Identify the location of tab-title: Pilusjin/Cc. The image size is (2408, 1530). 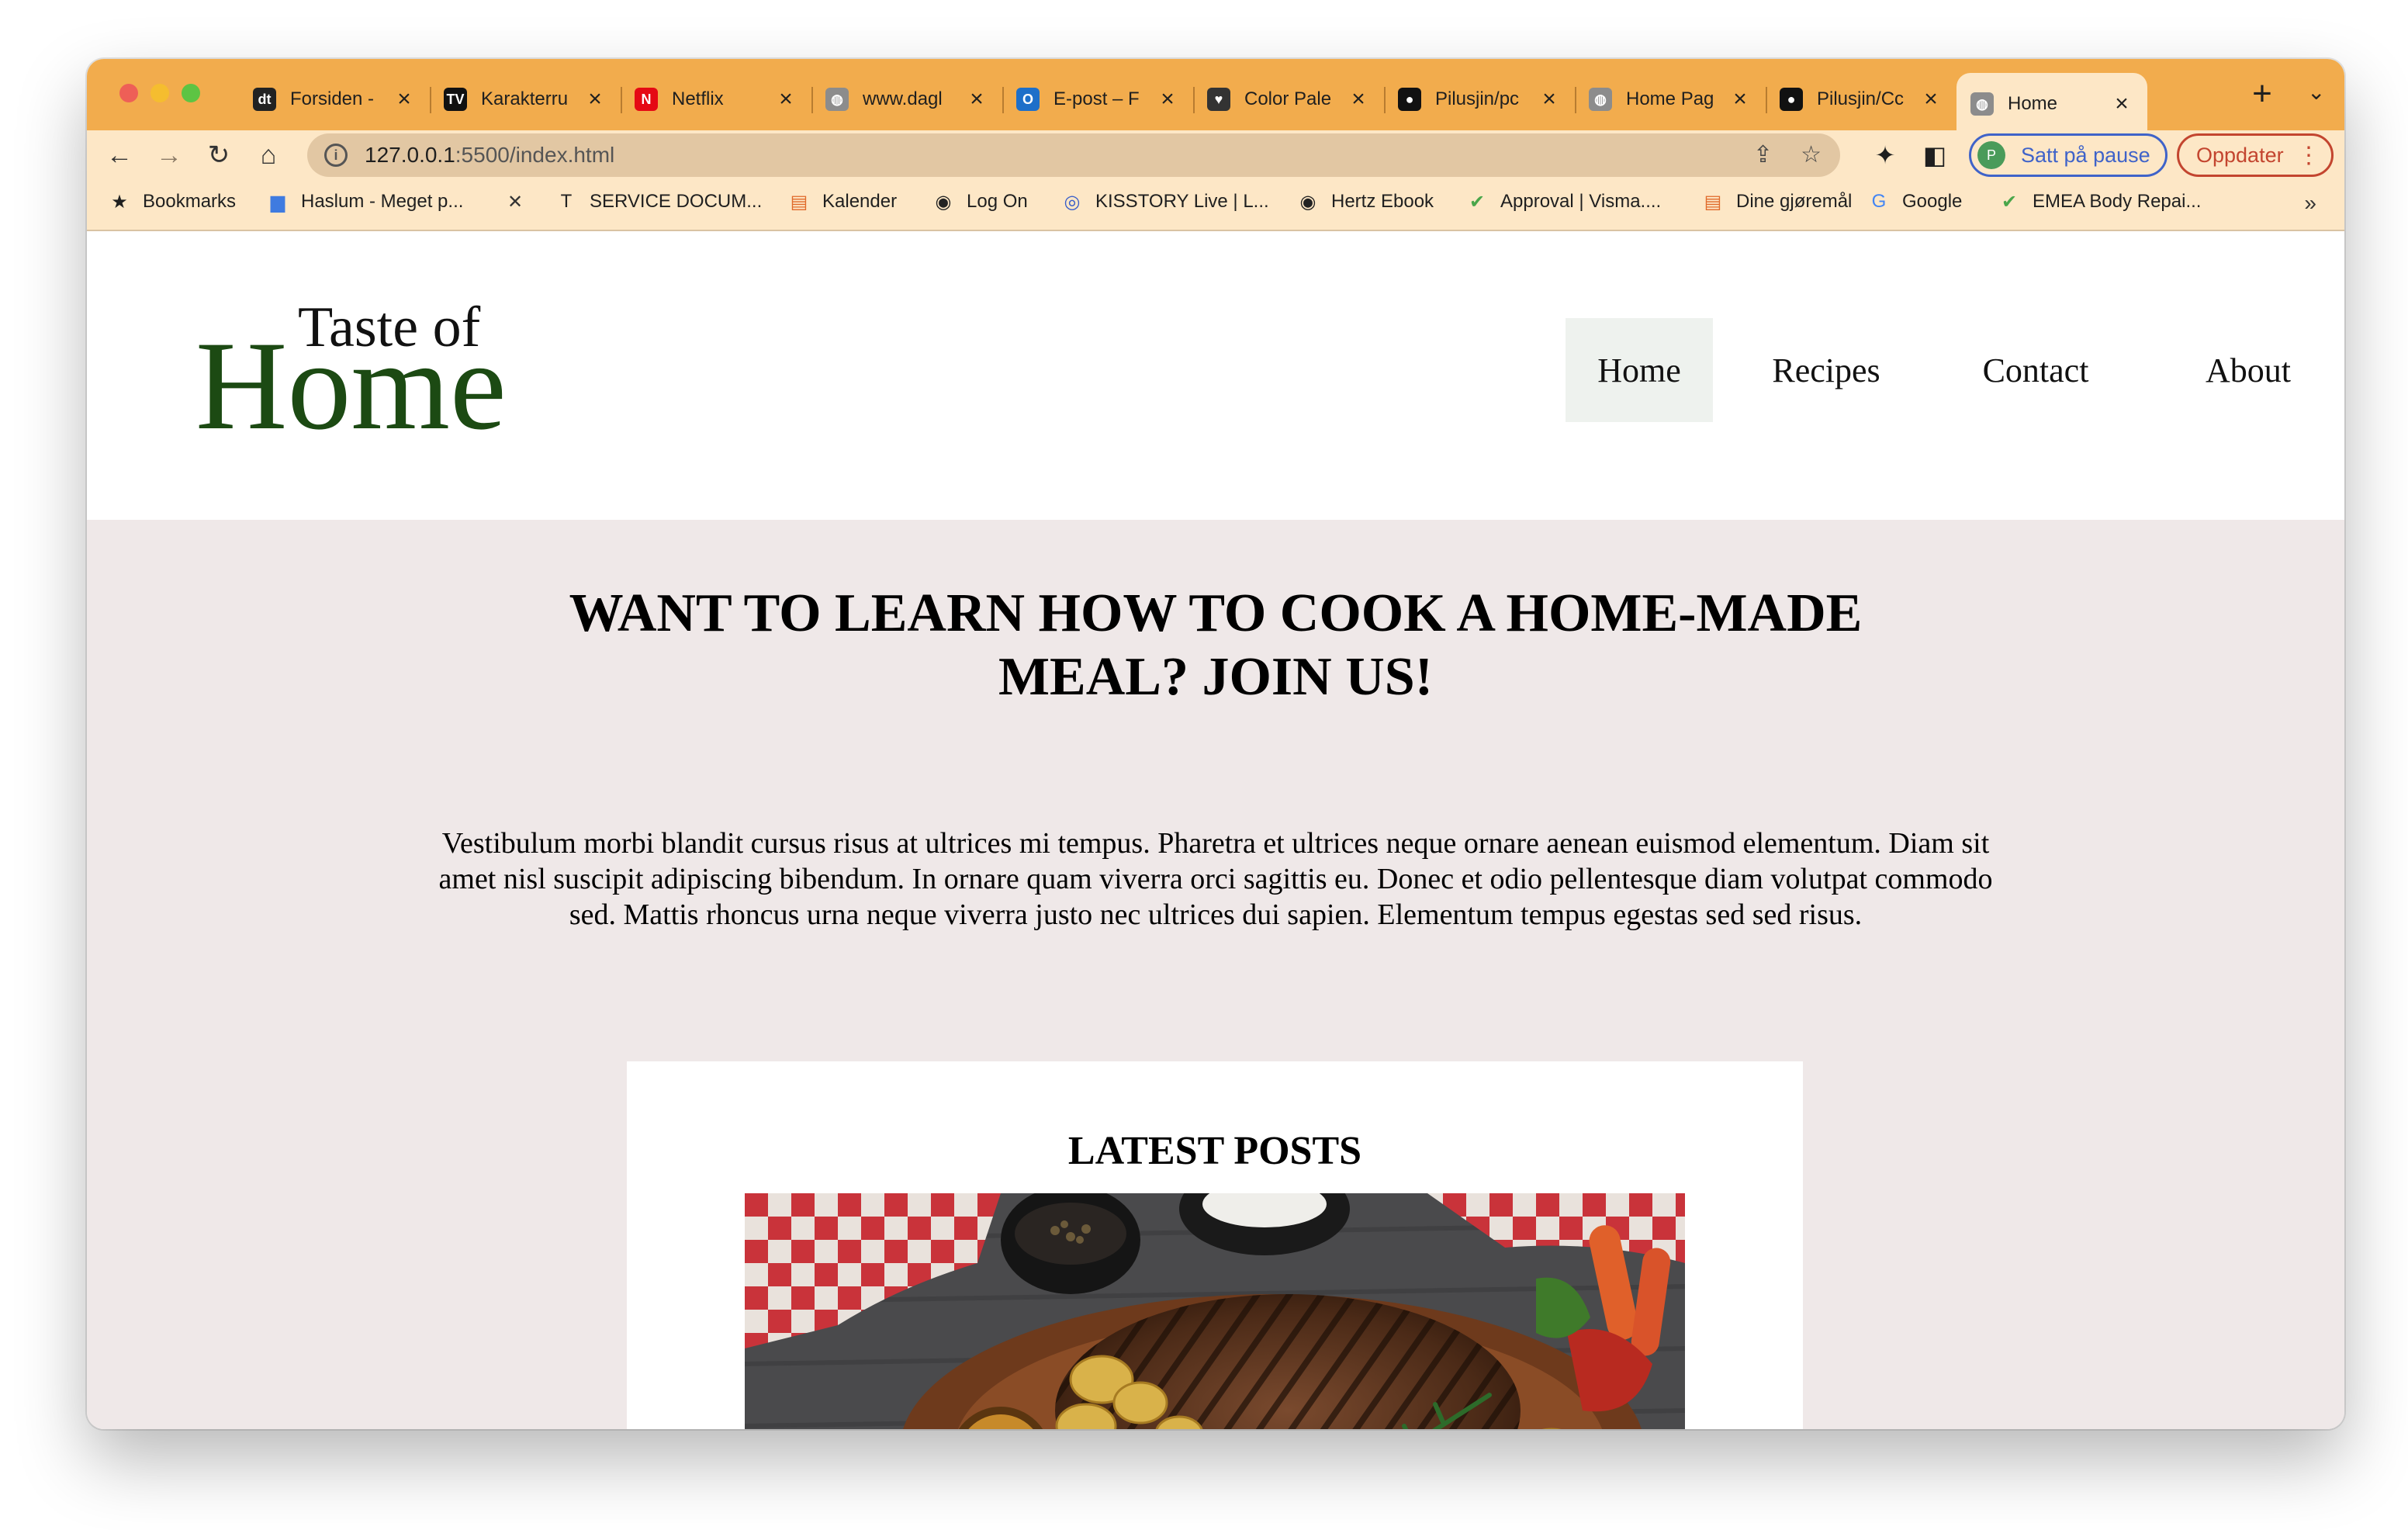
(1861, 98).